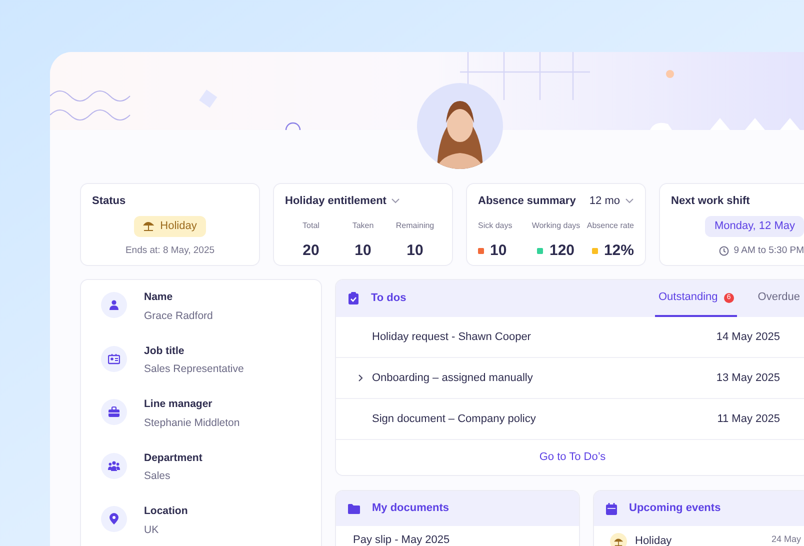 This screenshot has height=546, width=804. Describe the element at coordinates (354, 509) in the screenshot. I see `folder-icon` at that location.